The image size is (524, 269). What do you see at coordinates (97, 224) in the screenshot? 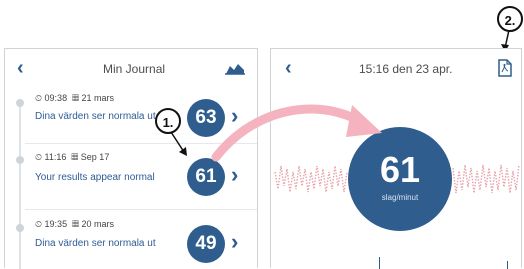
I see `row-3-date: 20 mars` at bounding box center [97, 224].